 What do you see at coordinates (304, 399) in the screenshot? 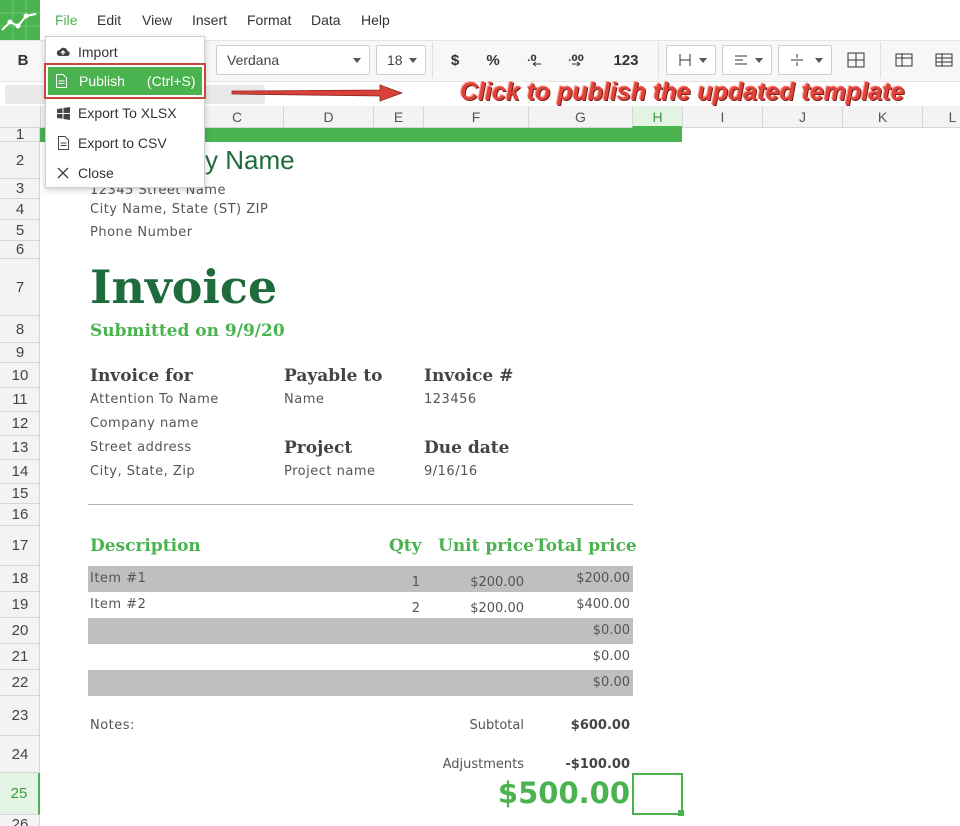
I see `payable-name: Name` at bounding box center [304, 399].